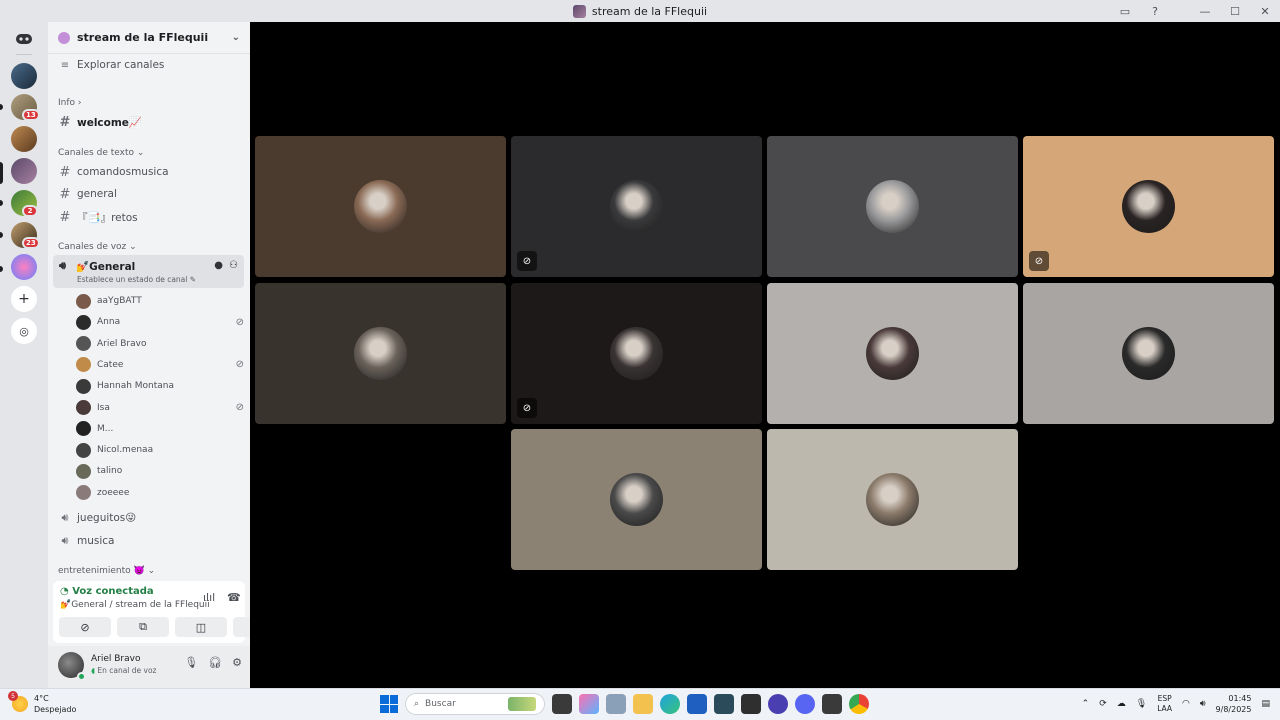  Describe the element at coordinates (751, 704) in the screenshot. I see `solitaire-icon` at that location.